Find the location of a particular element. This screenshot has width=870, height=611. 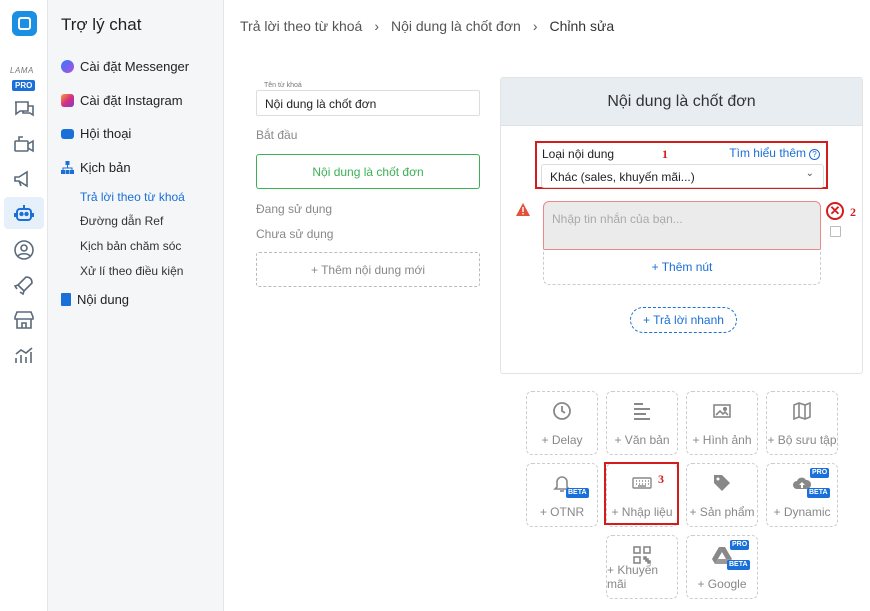

tag-icon is located at coordinates (722, 483).